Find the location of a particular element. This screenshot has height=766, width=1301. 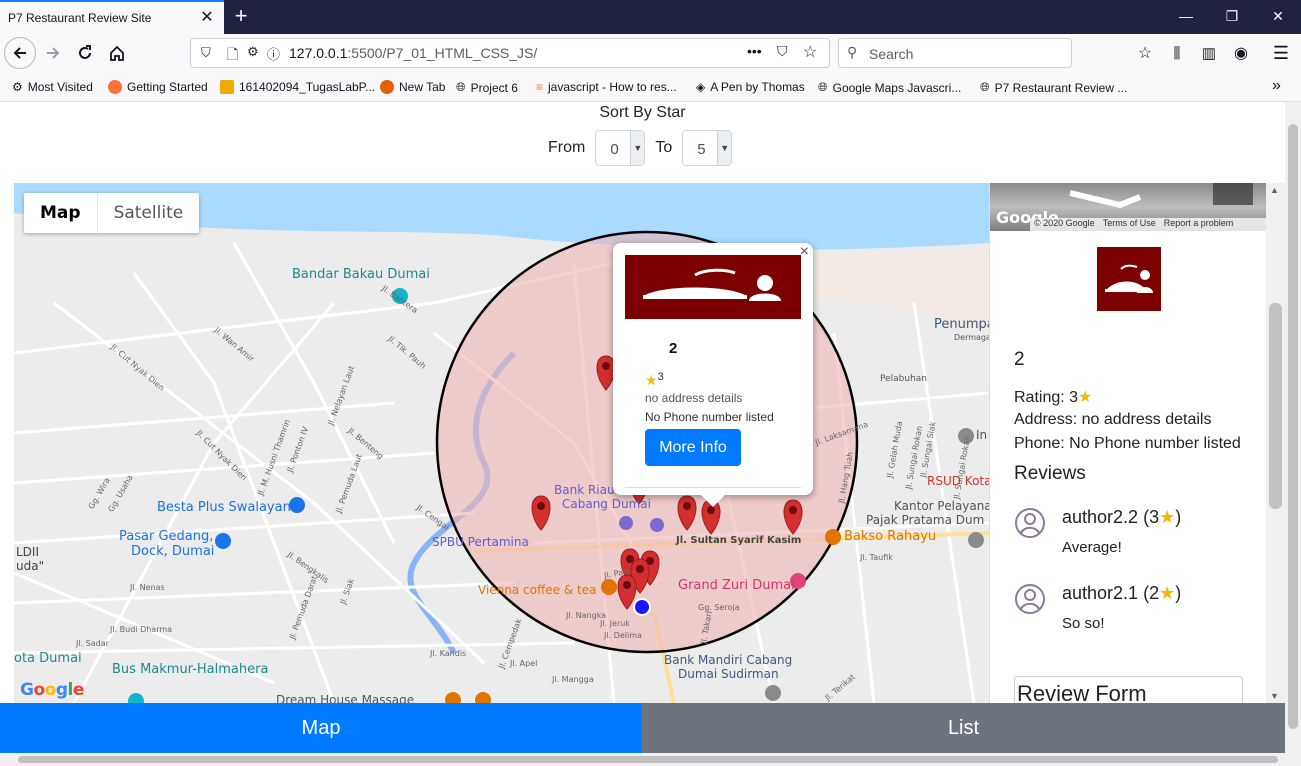

map-type-satellite-button: Satellite is located at coordinates (148, 213).